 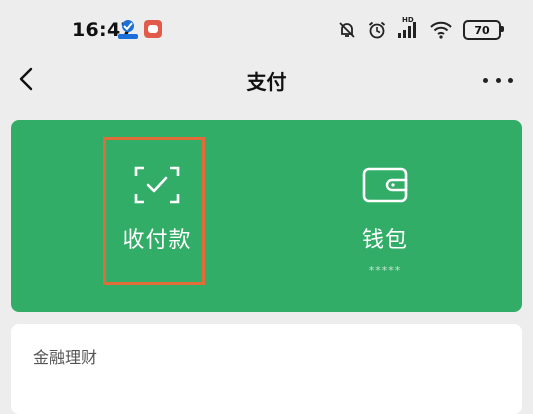 I want to click on finance-section-title: 金融理财, so click(x=65, y=357).